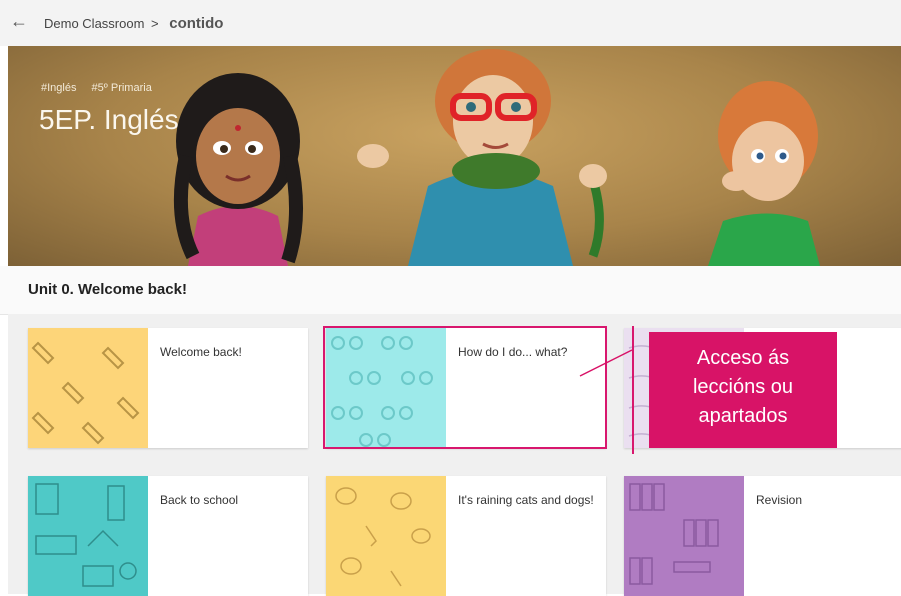 Image resolution: width=901 pixels, height=596 pixels. I want to click on teapot-pattern-thumbnail, so click(386, 536).